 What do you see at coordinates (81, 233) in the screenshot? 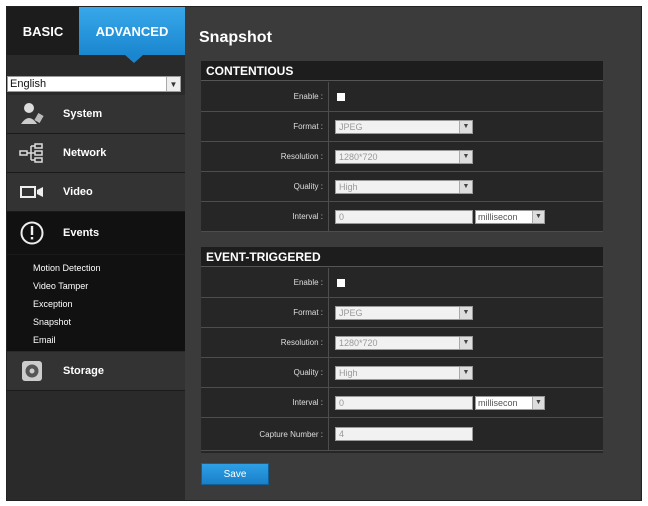
I see `sidebar-item-label: Events` at bounding box center [81, 233].